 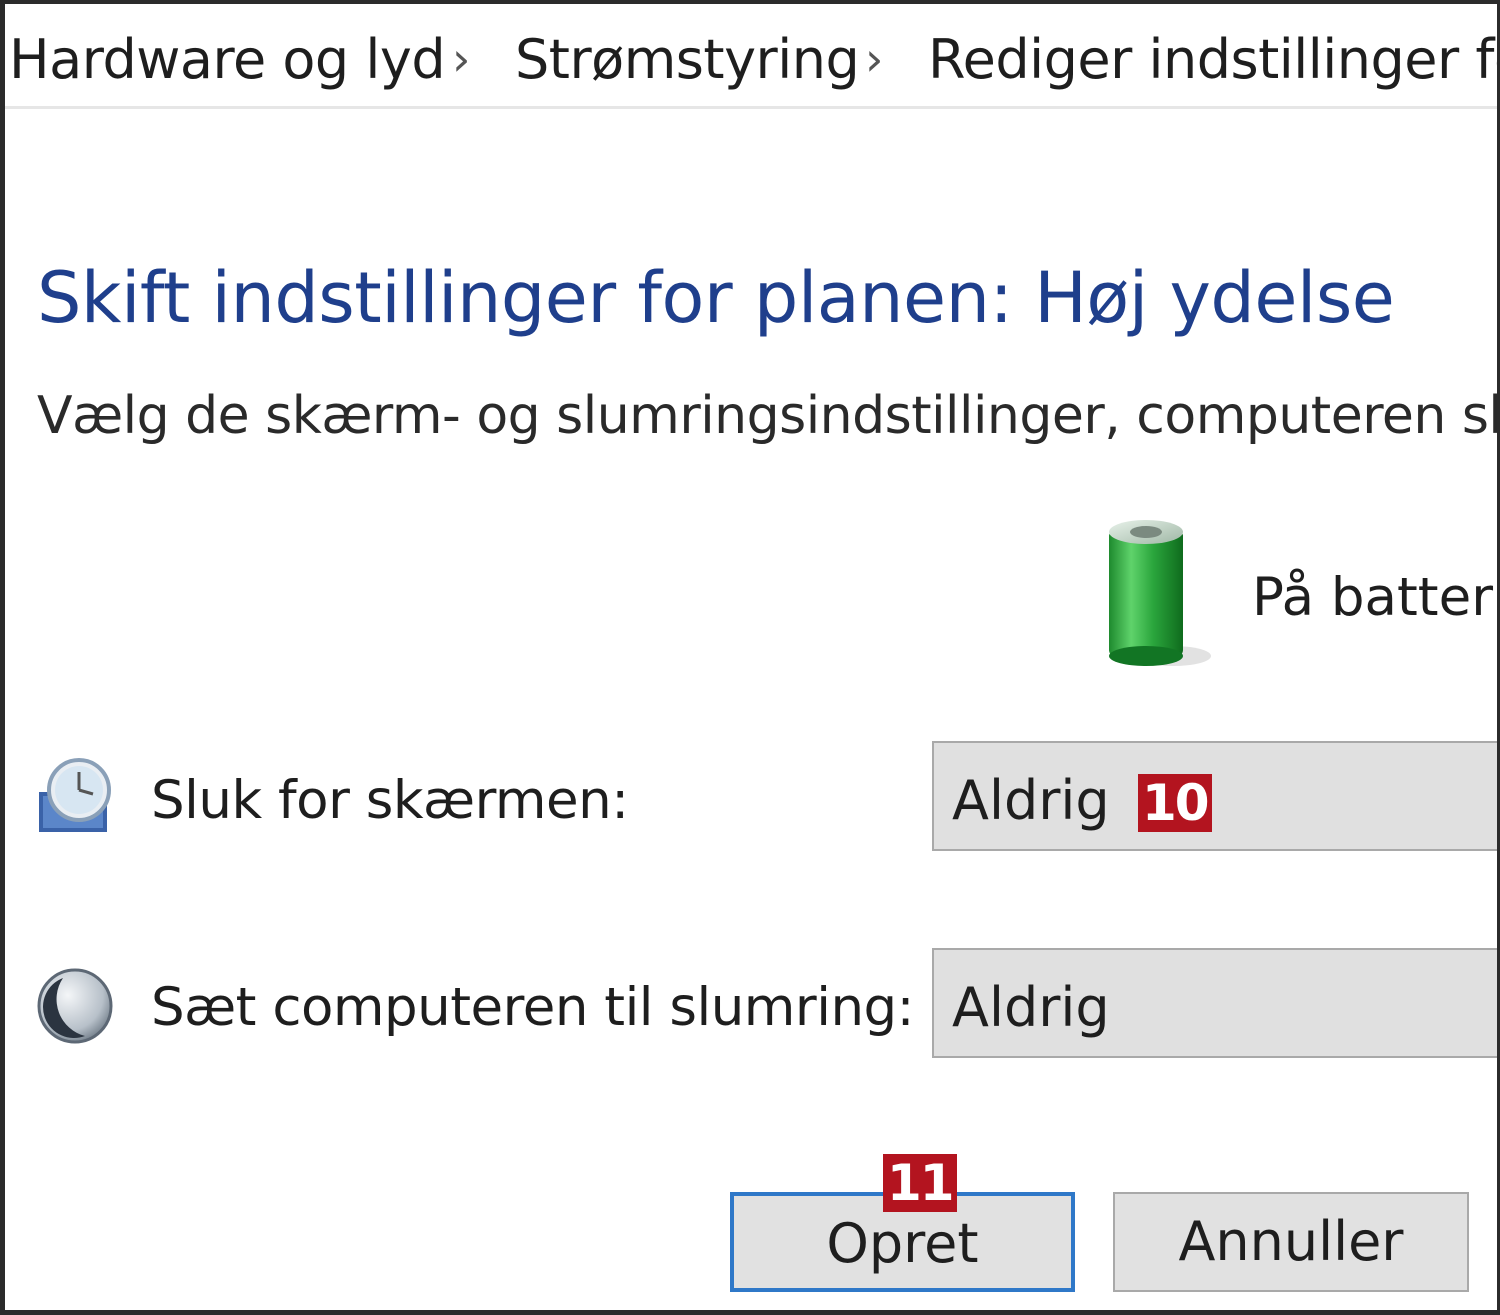 I want to click on setting-label-display-off: Sluk for skærmen:, so click(x=390, y=800).